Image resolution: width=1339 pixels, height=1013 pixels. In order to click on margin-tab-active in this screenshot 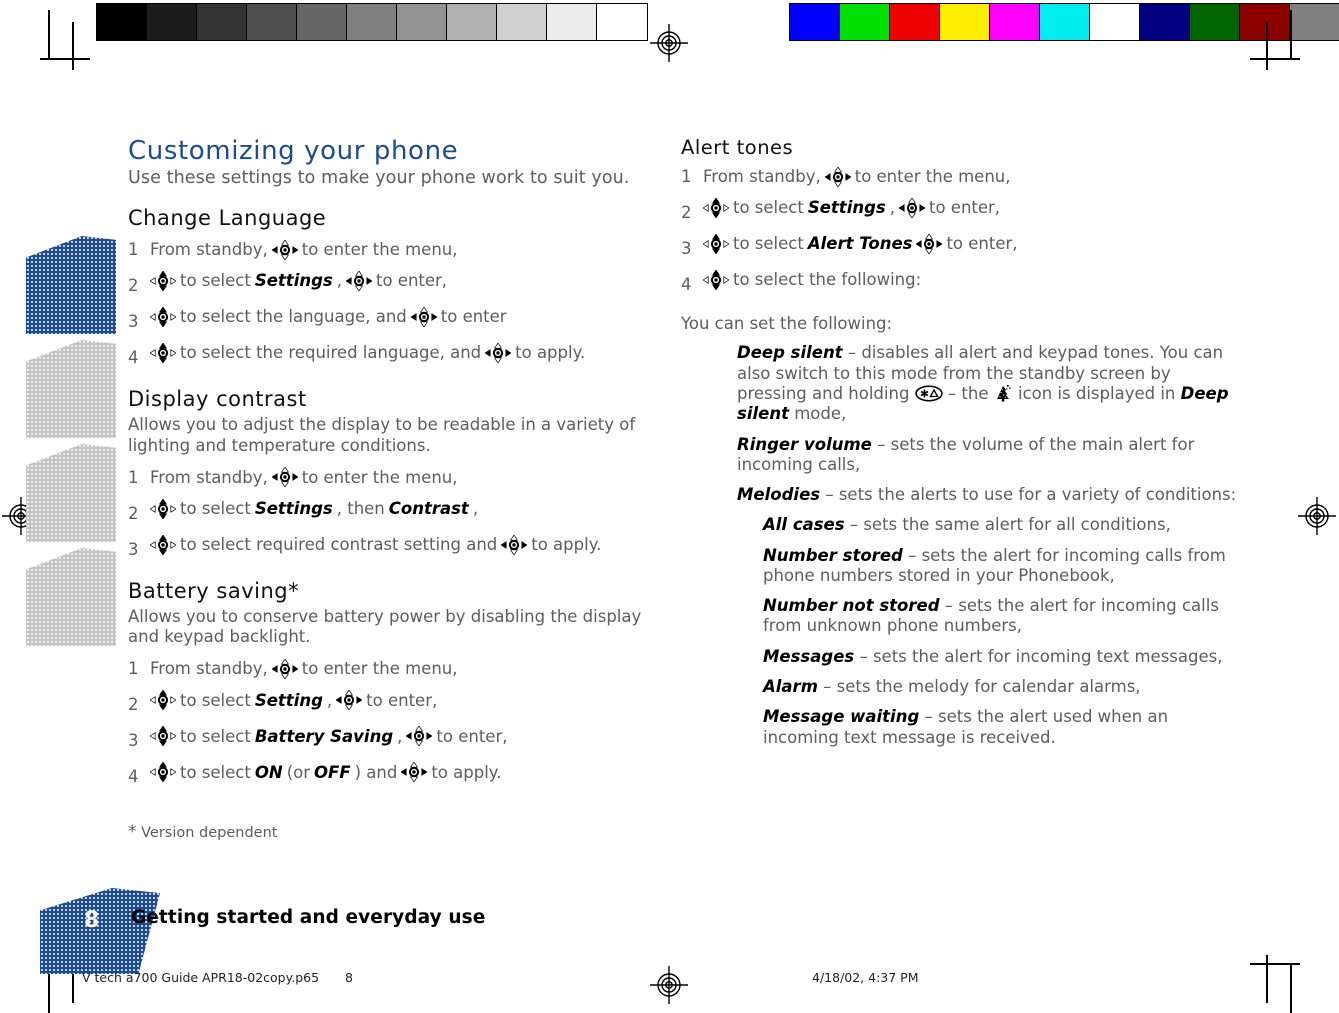, I will do `click(71, 285)`.